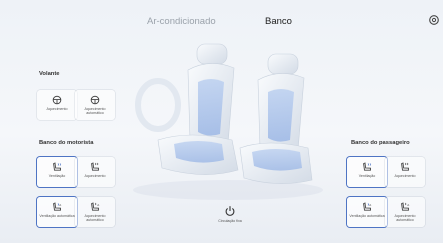 This screenshot has height=243, width=443. What do you see at coordinates (95, 218) in the screenshot?
I see `driver-auto-heat-label: Aquecimento automático` at bounding box center [95, 218].